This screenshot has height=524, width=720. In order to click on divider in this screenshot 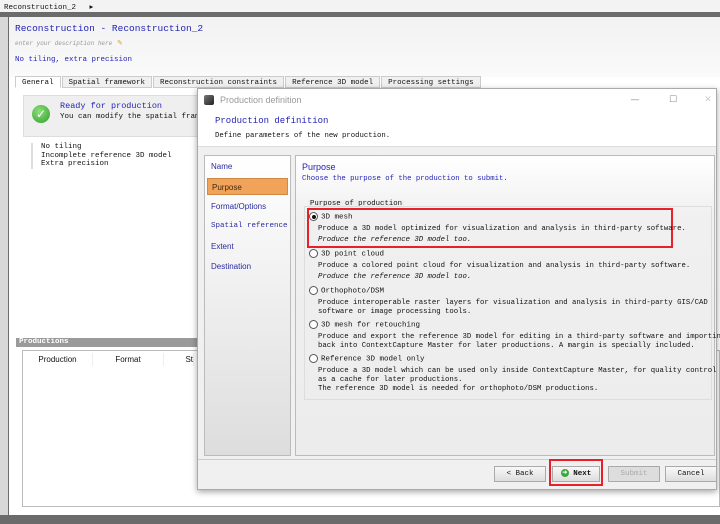, I will do `click(457, 459)`.